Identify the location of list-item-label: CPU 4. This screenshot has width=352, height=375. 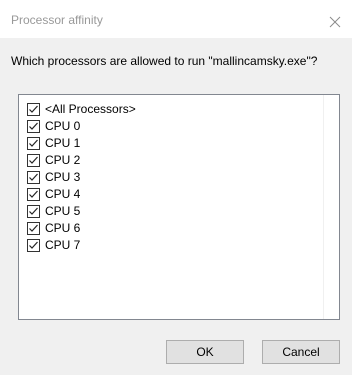
(63, 194).